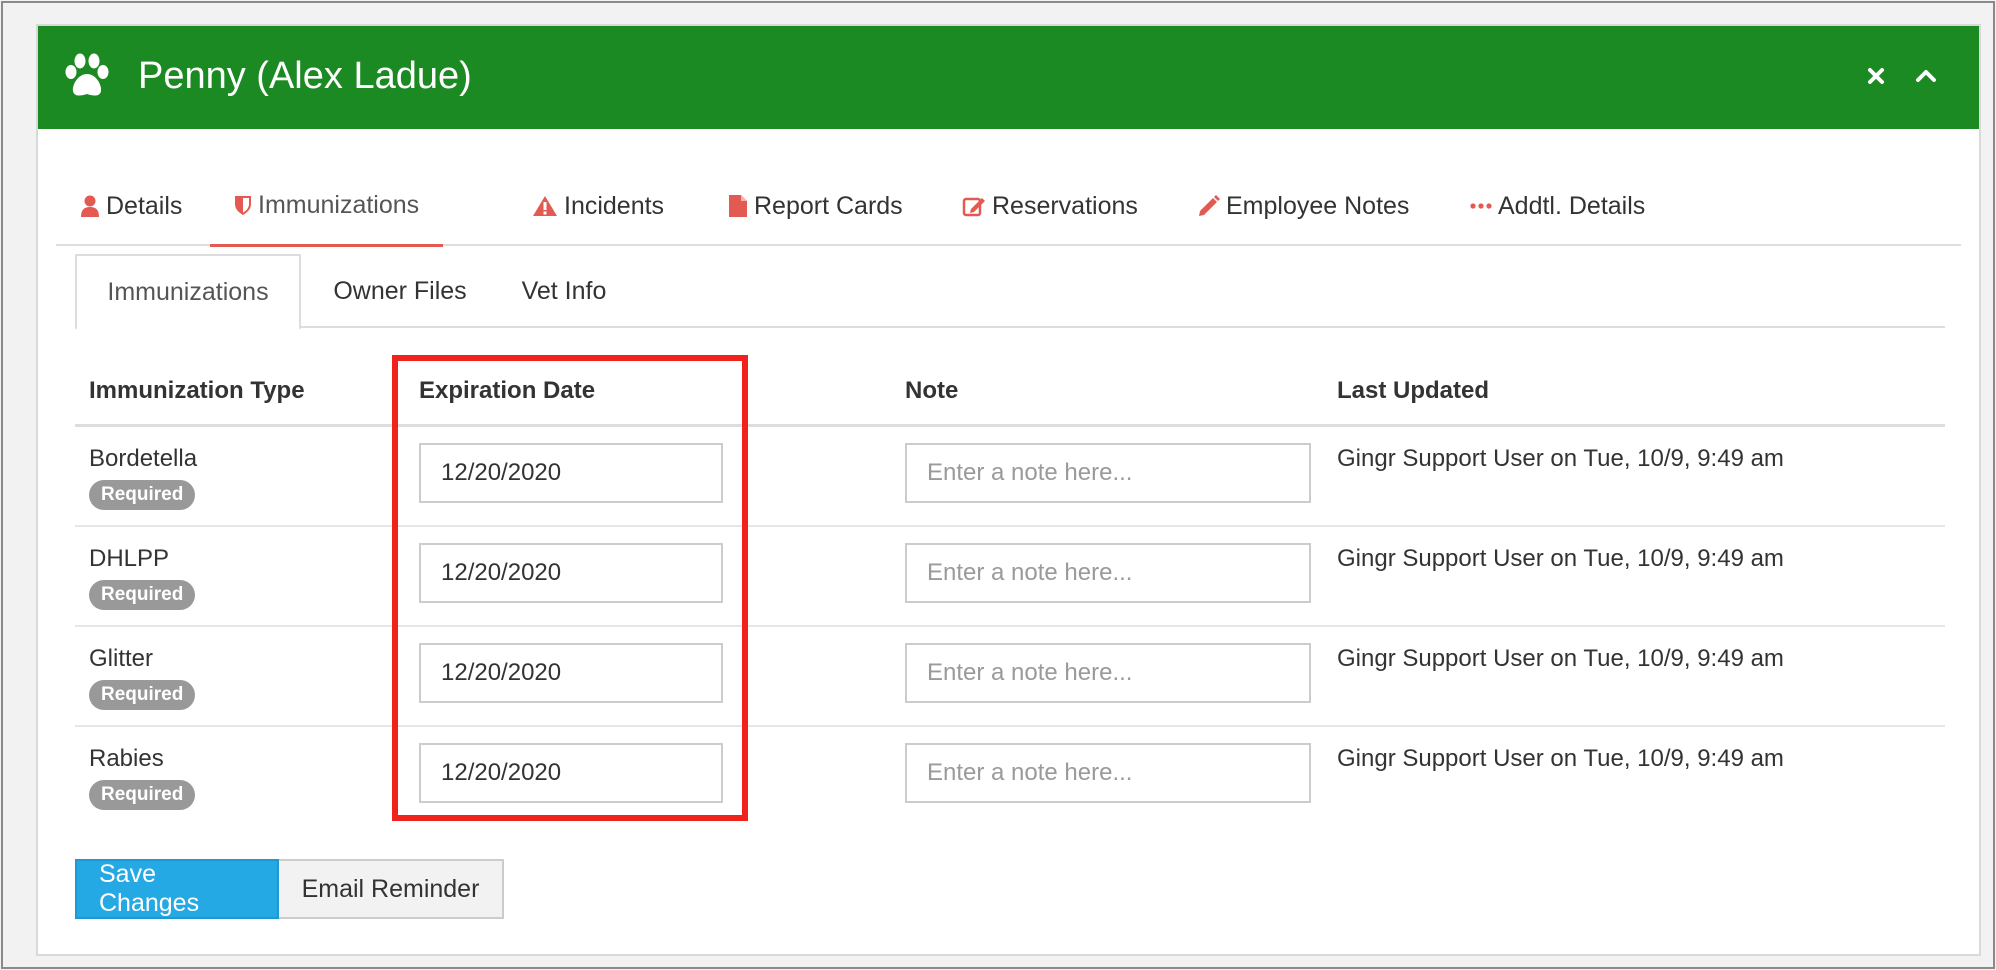  Describe the element at coordinates (738, 206) in the screenshot. I see `file-icon` at that location.